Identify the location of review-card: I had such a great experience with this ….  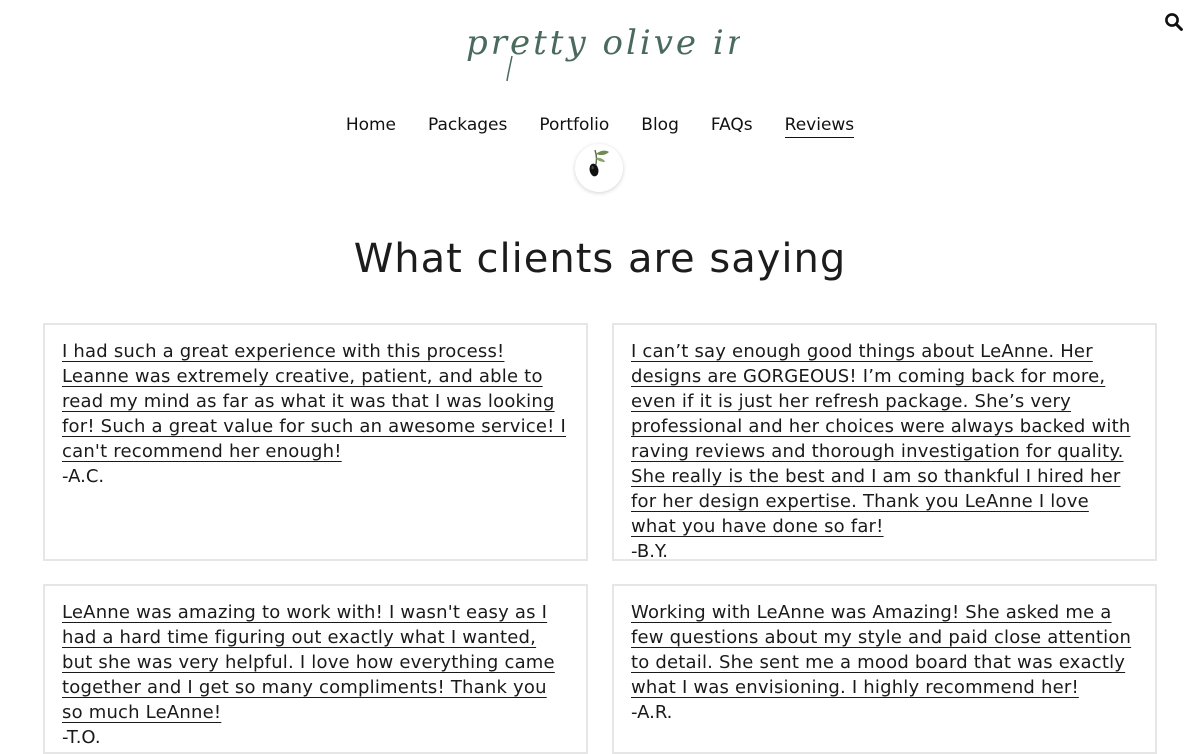
(315, 442).